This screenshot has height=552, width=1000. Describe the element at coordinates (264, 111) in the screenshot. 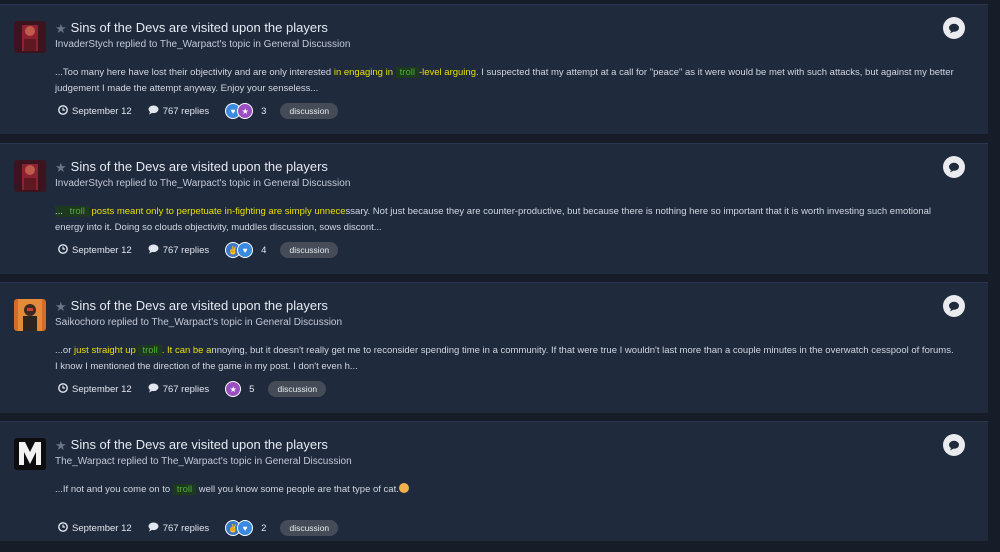

I see `reaction-count: 3` at that location.